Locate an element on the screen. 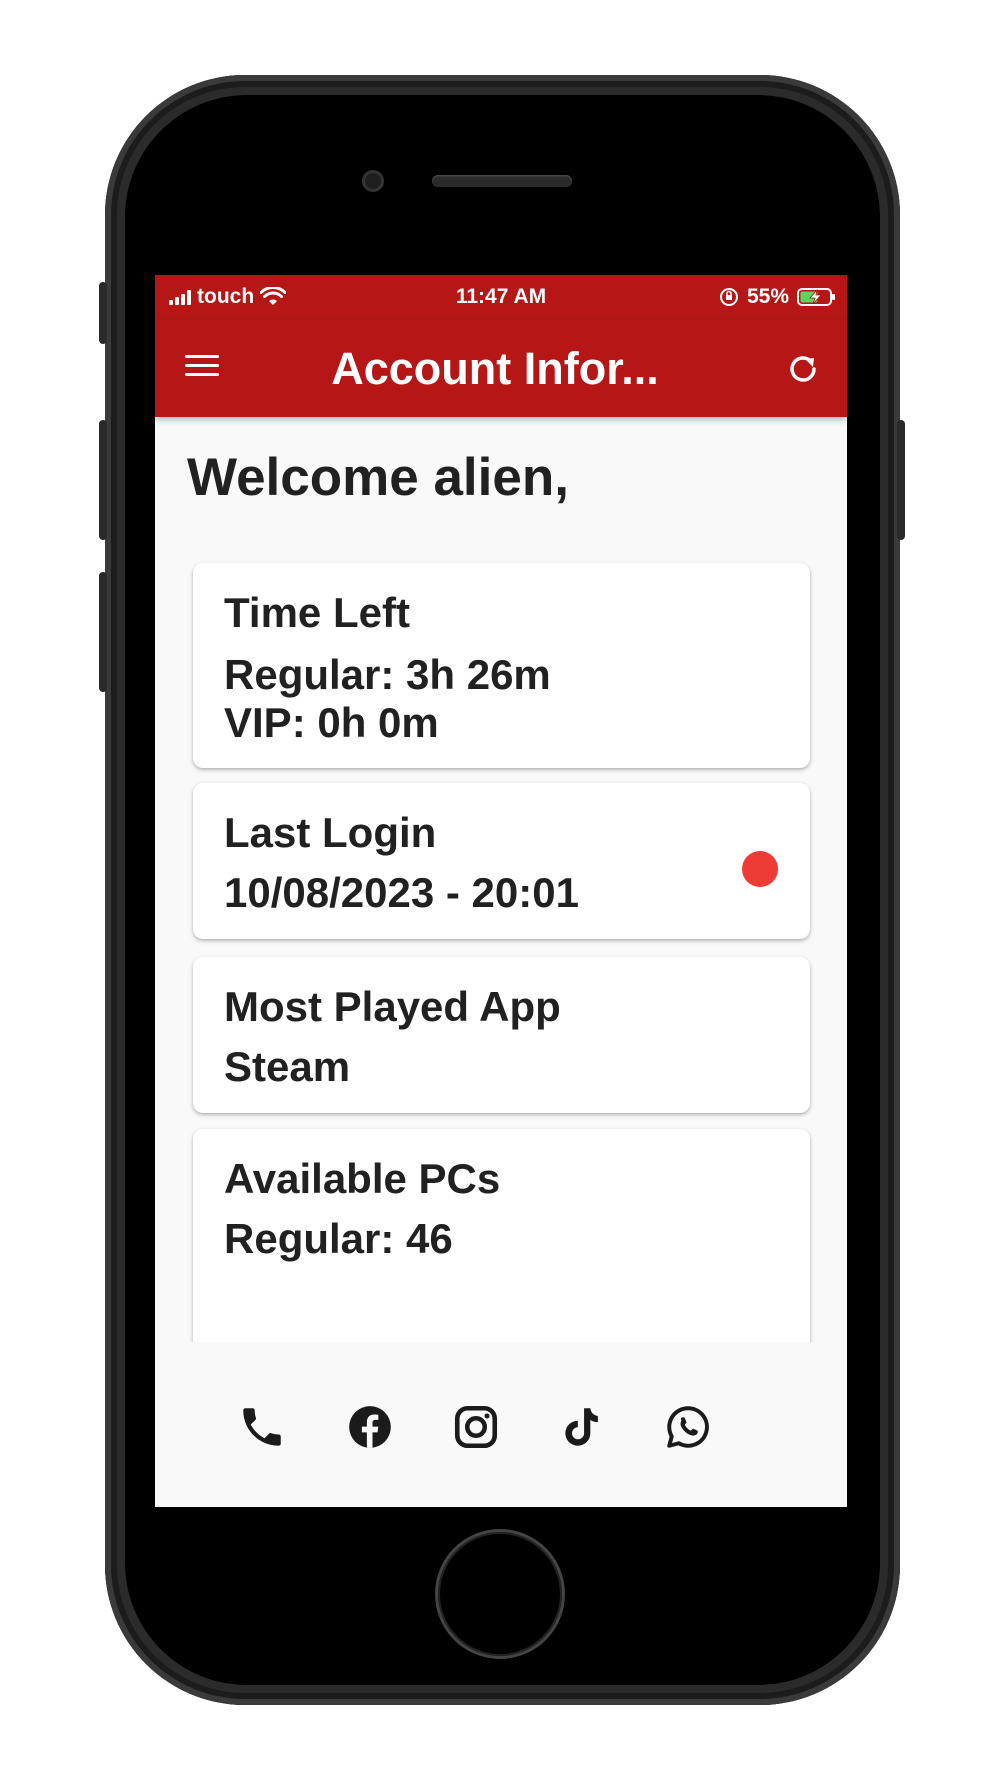  mute-switch is located at coordinates (103, 313).